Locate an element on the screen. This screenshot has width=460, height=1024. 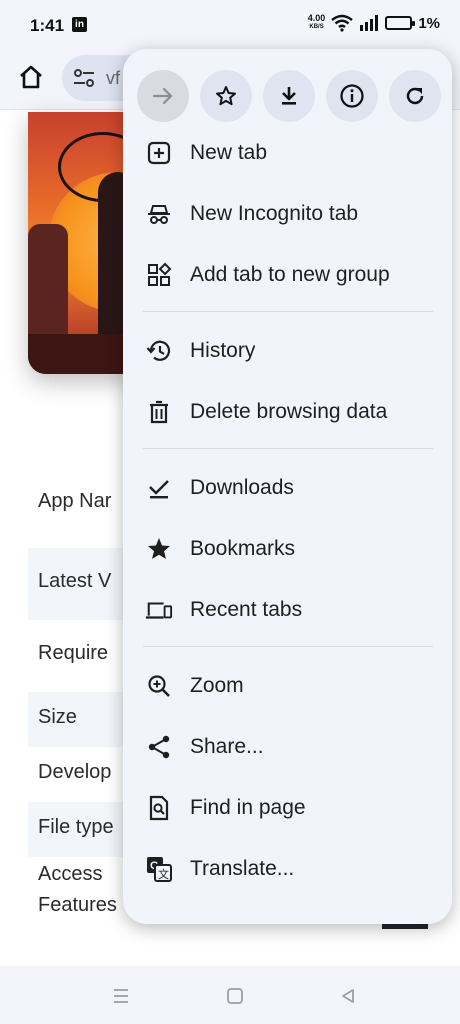
status-icons: 4.00 KB/S 1% is located at coordinates (374, 23).